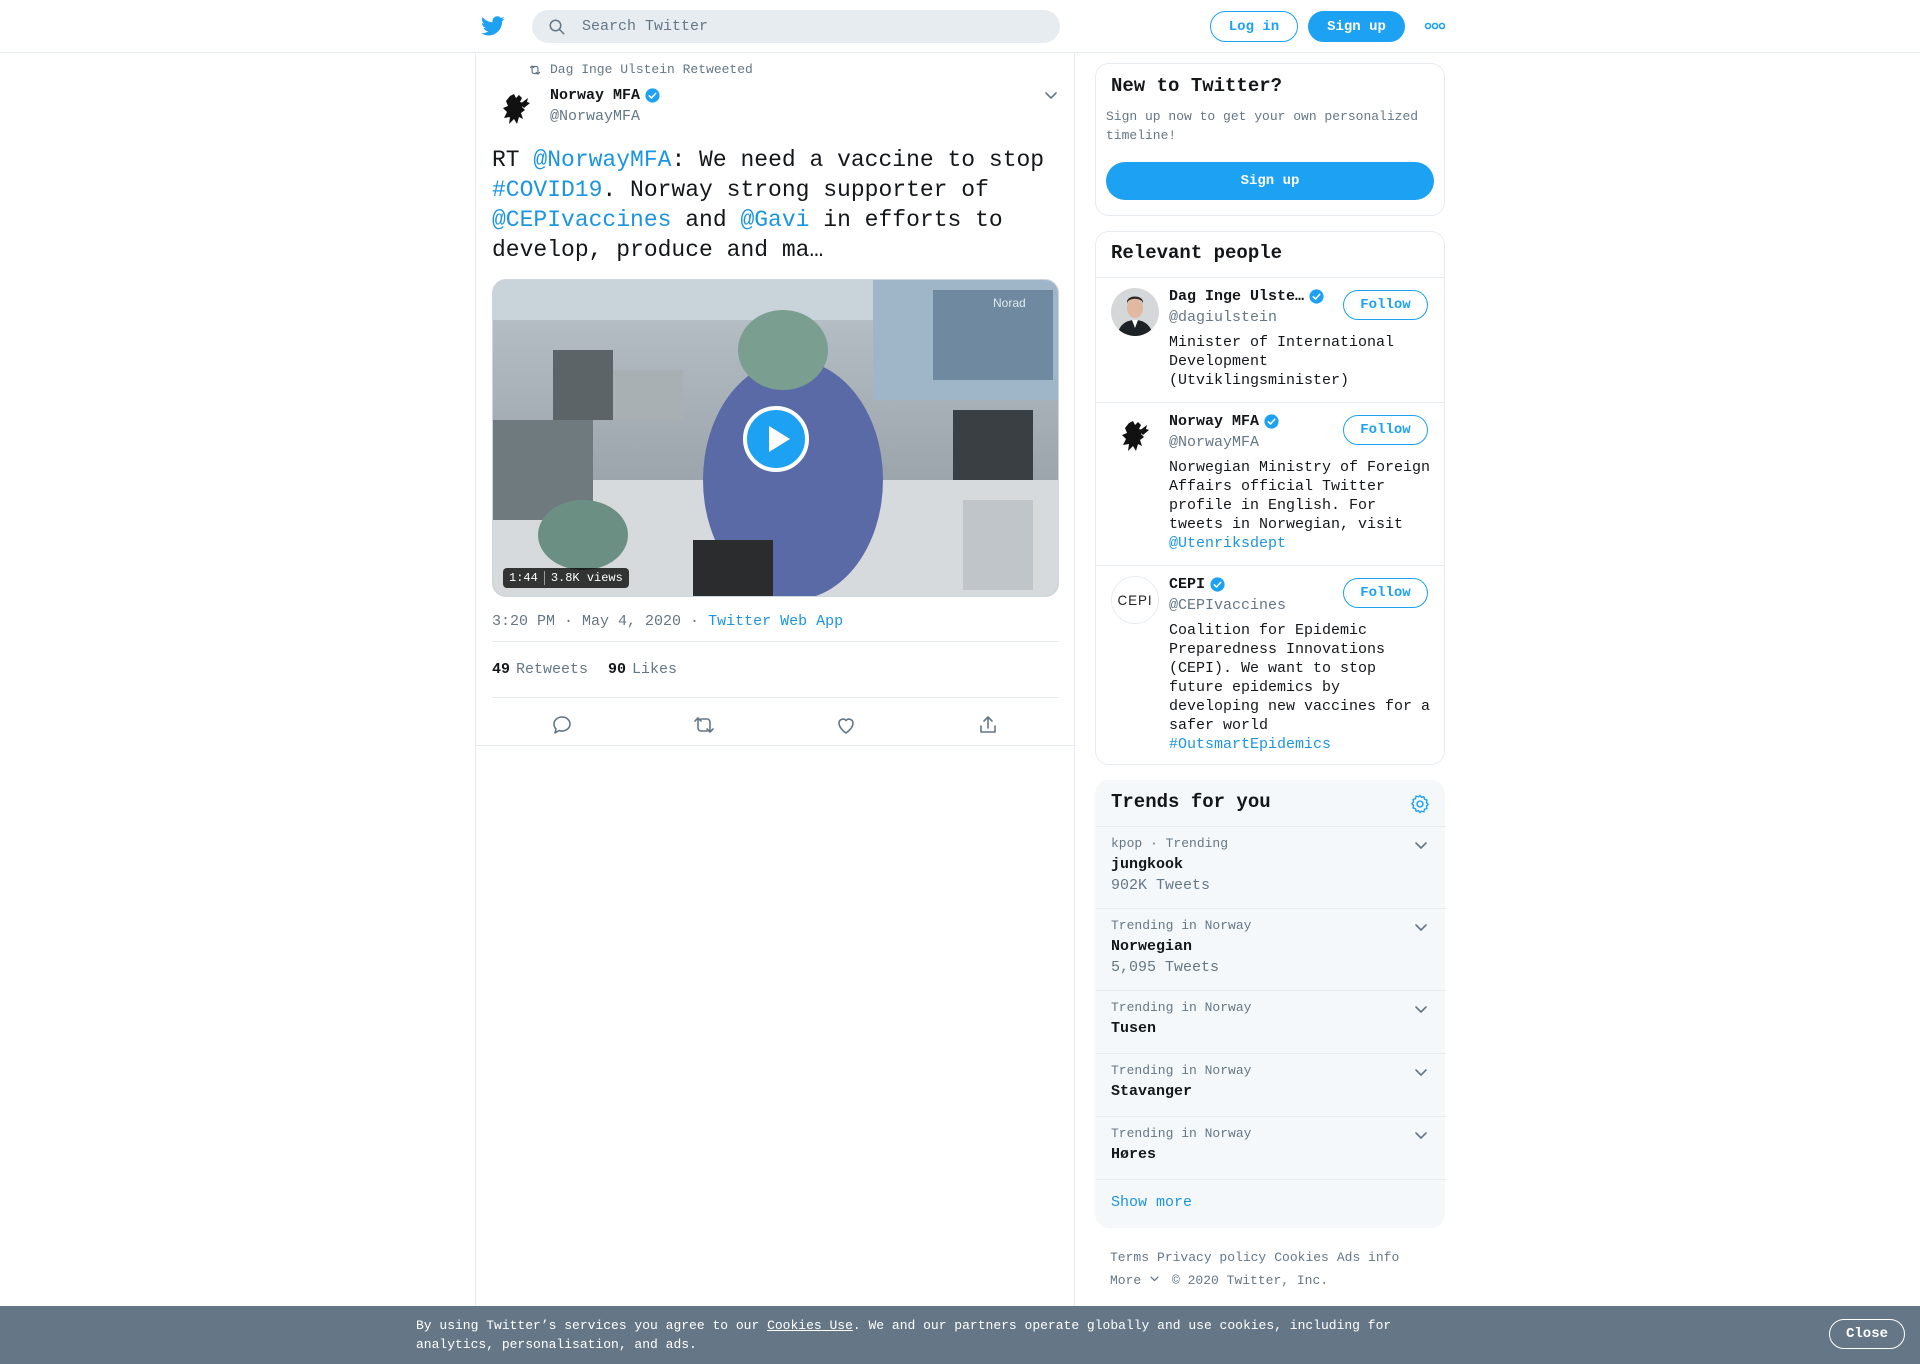  What do you see at coordinates (602, 160) in the screenshot?
I see `mention-link: @NorwayMFA` at bounding box center [602, 160].